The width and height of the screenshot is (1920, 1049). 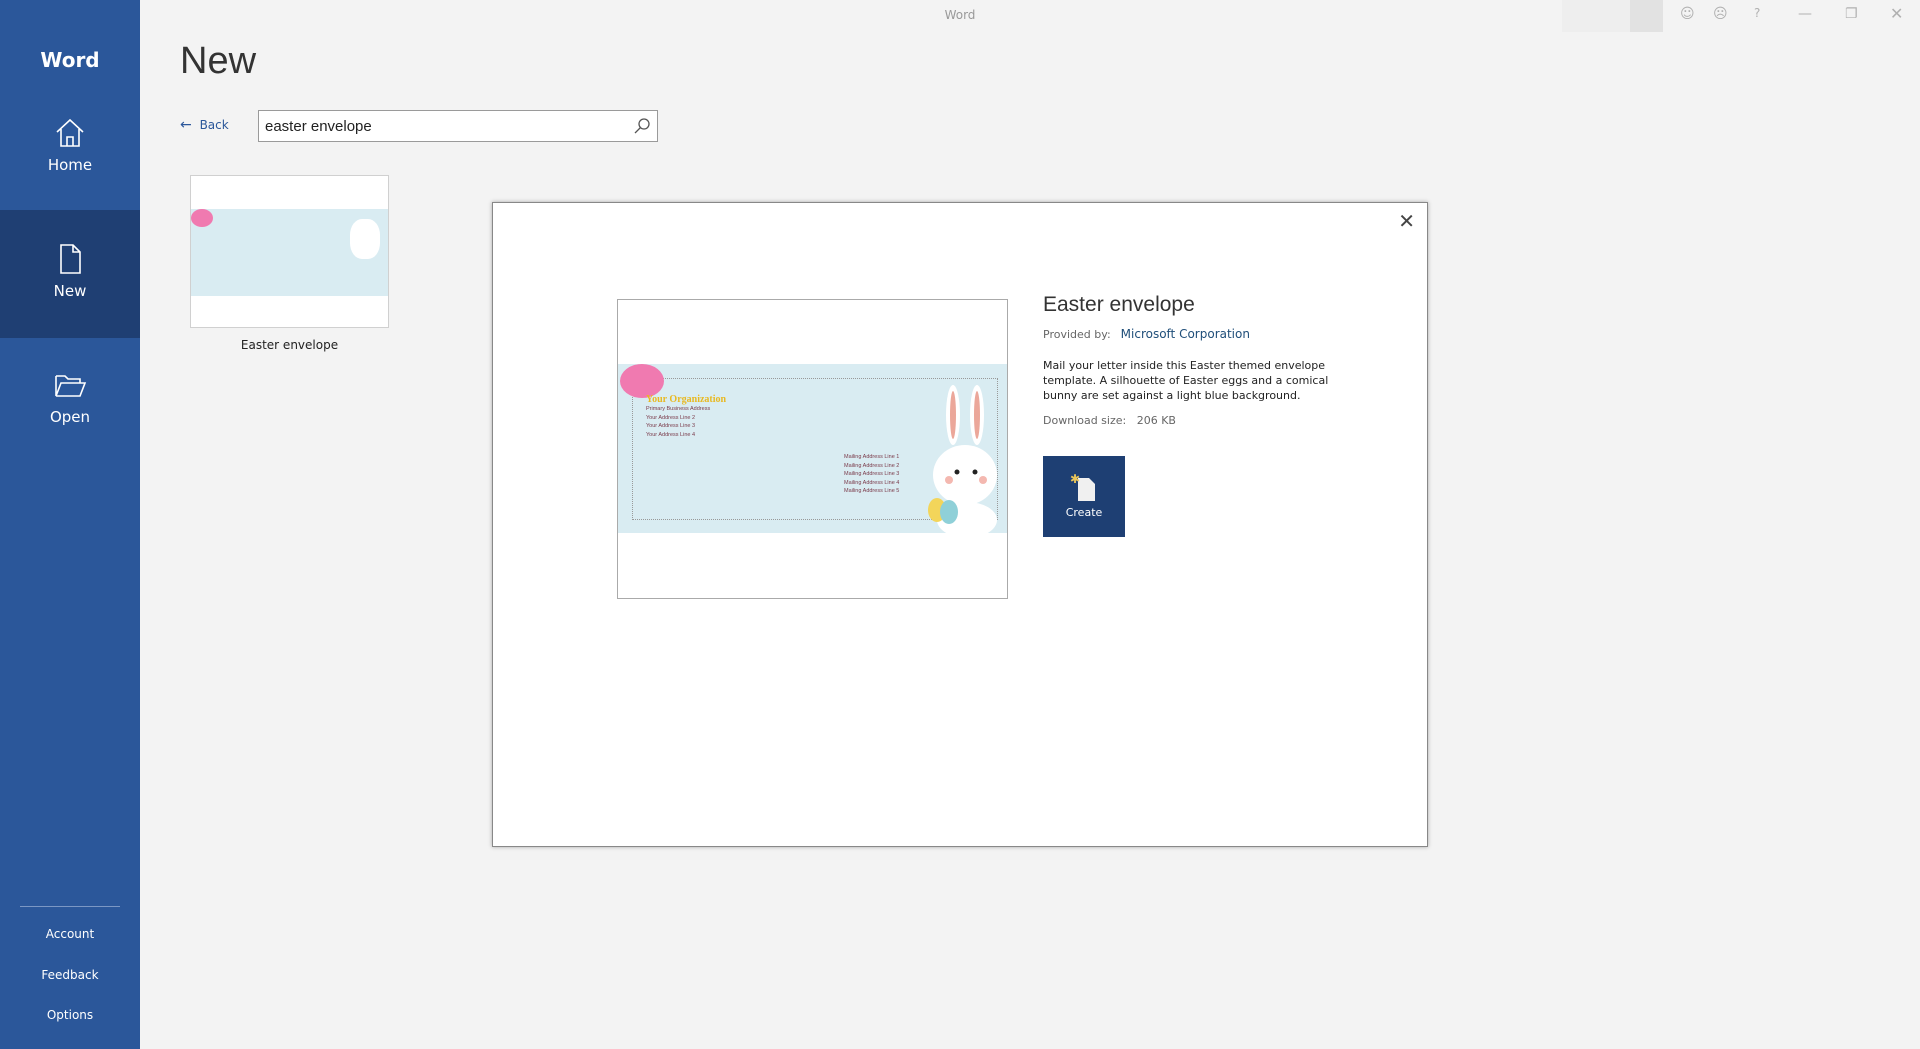 I want to click on template-thumbnail, so click(x=289, y=251).